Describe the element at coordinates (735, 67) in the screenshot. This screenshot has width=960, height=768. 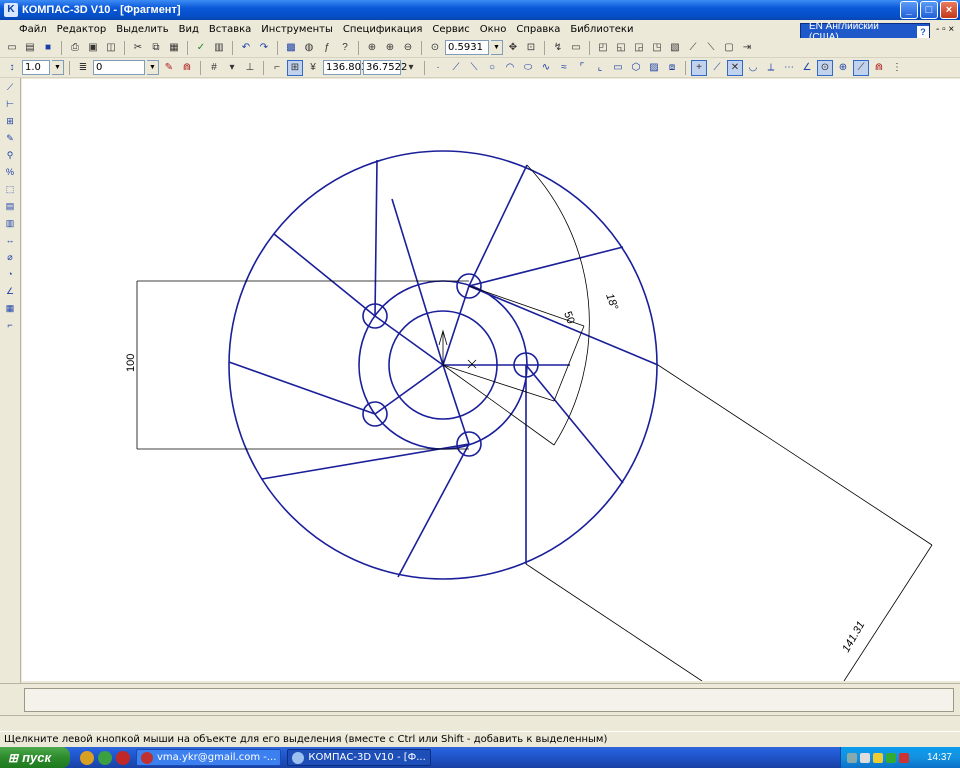
I see `snap-intersection-icon: ✕` at that location.